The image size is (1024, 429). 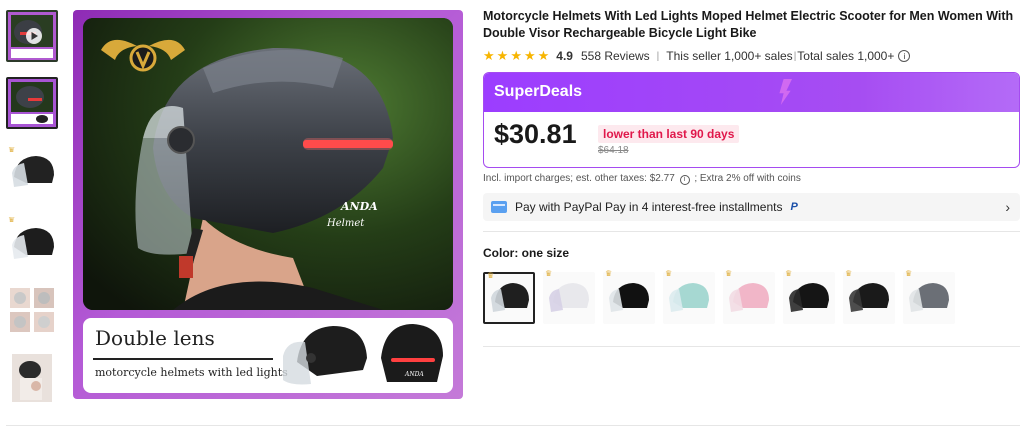 What do you see at coordinates (502, 252) in the screenshot?
I see `color-label-text: Color:` at bounding box center [502, 252].